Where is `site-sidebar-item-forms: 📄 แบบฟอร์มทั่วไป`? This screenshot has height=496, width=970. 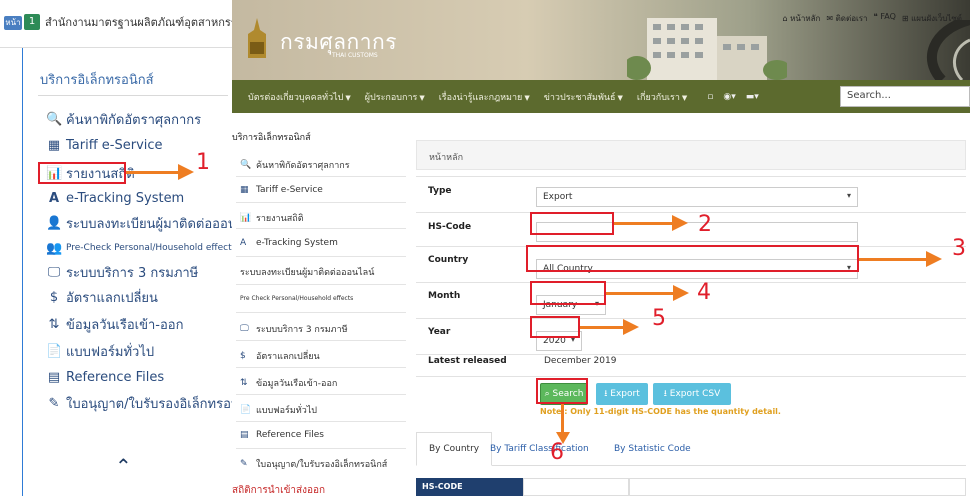
site-sidebar-item-forms: 📄 แบบฟอร์มทั่วไป is located at coordinates (278, 410).